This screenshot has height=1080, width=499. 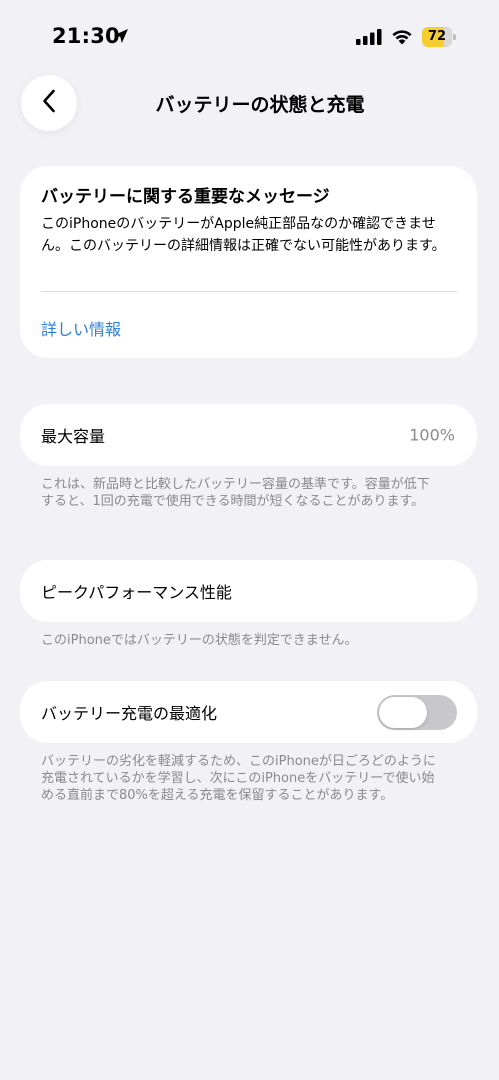 I want to click on maximum-capacity-label: 最大容量, so click(x=73, y=436).